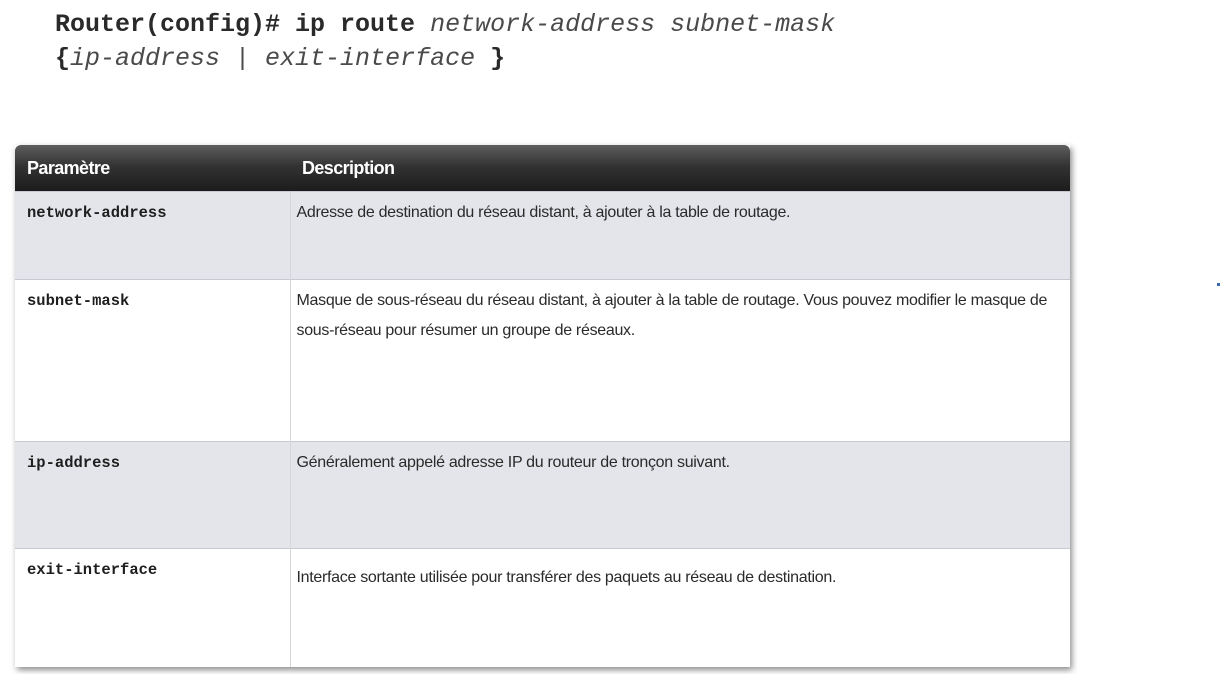 This screenshot has width=1222, height=674. Describe the element at coordinates (153, 360) in the screenshot. I see `param-cell: subnet-mask` at that location.